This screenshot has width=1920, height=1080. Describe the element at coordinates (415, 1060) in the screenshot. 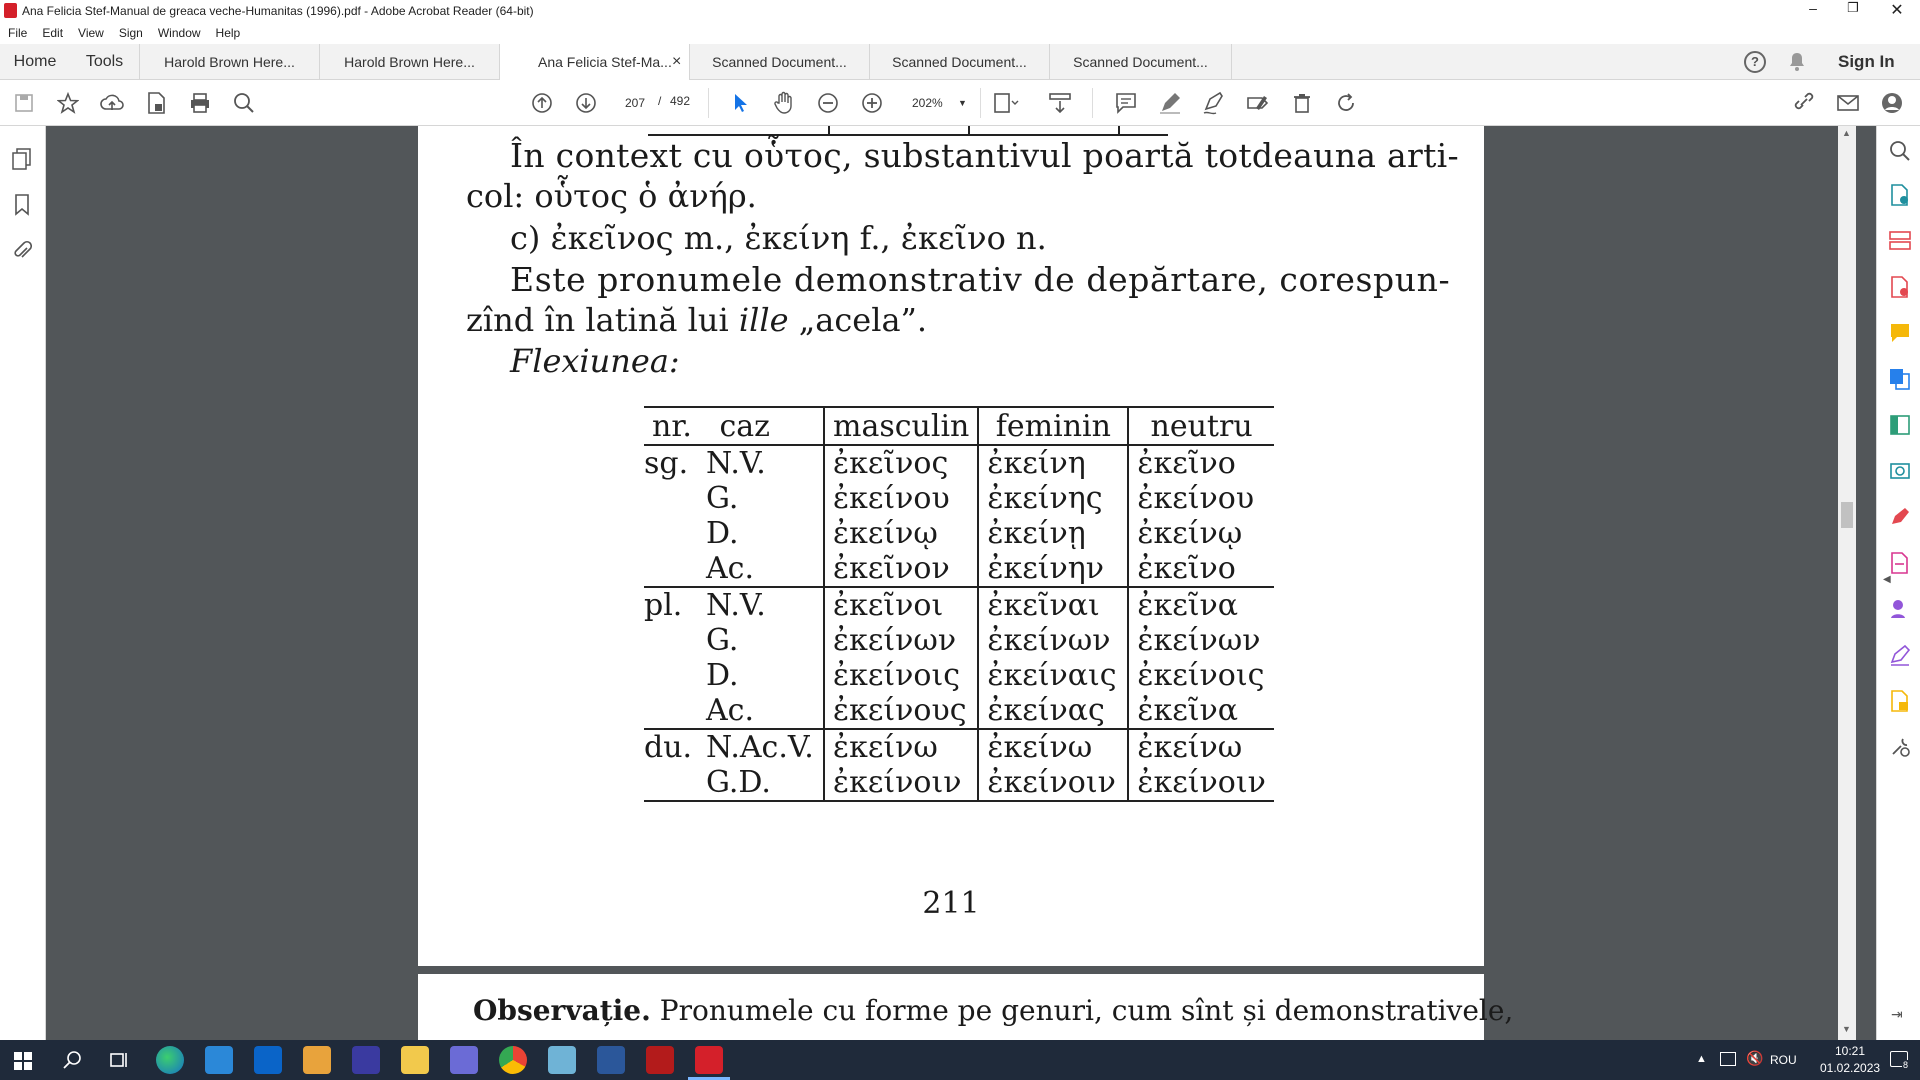

I see `file-explorer-icon` at that location.